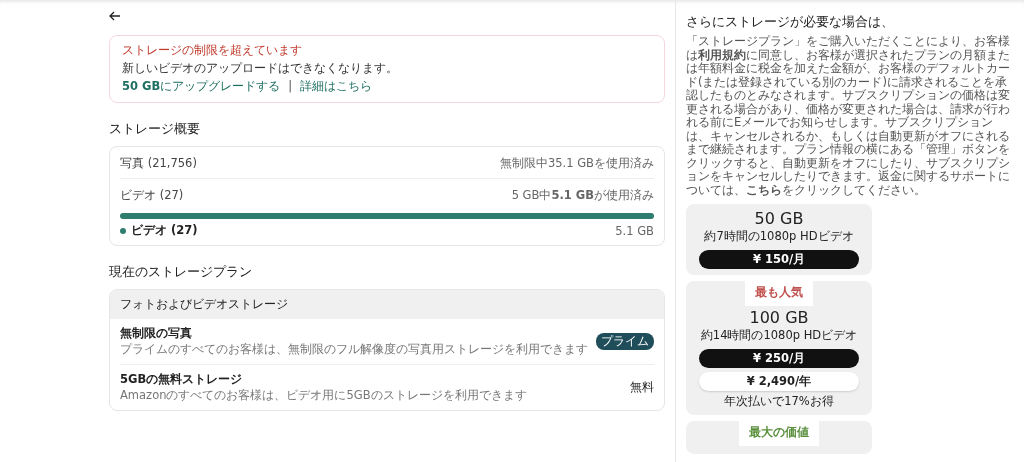  I want to click on offer-description: 約7時間の1080p HDビデオ, so click(779, 236).